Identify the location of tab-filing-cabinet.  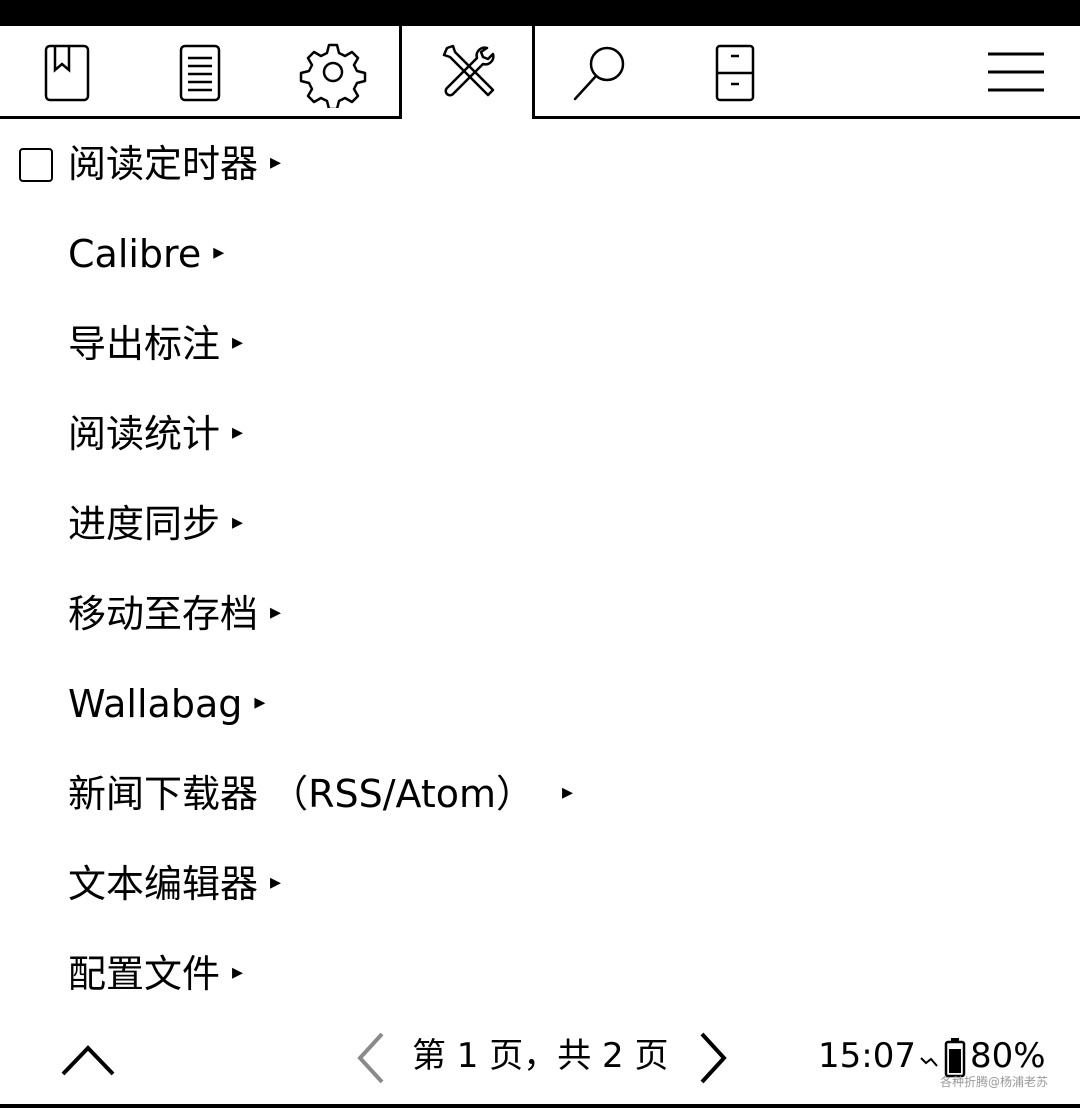
(735, 72).